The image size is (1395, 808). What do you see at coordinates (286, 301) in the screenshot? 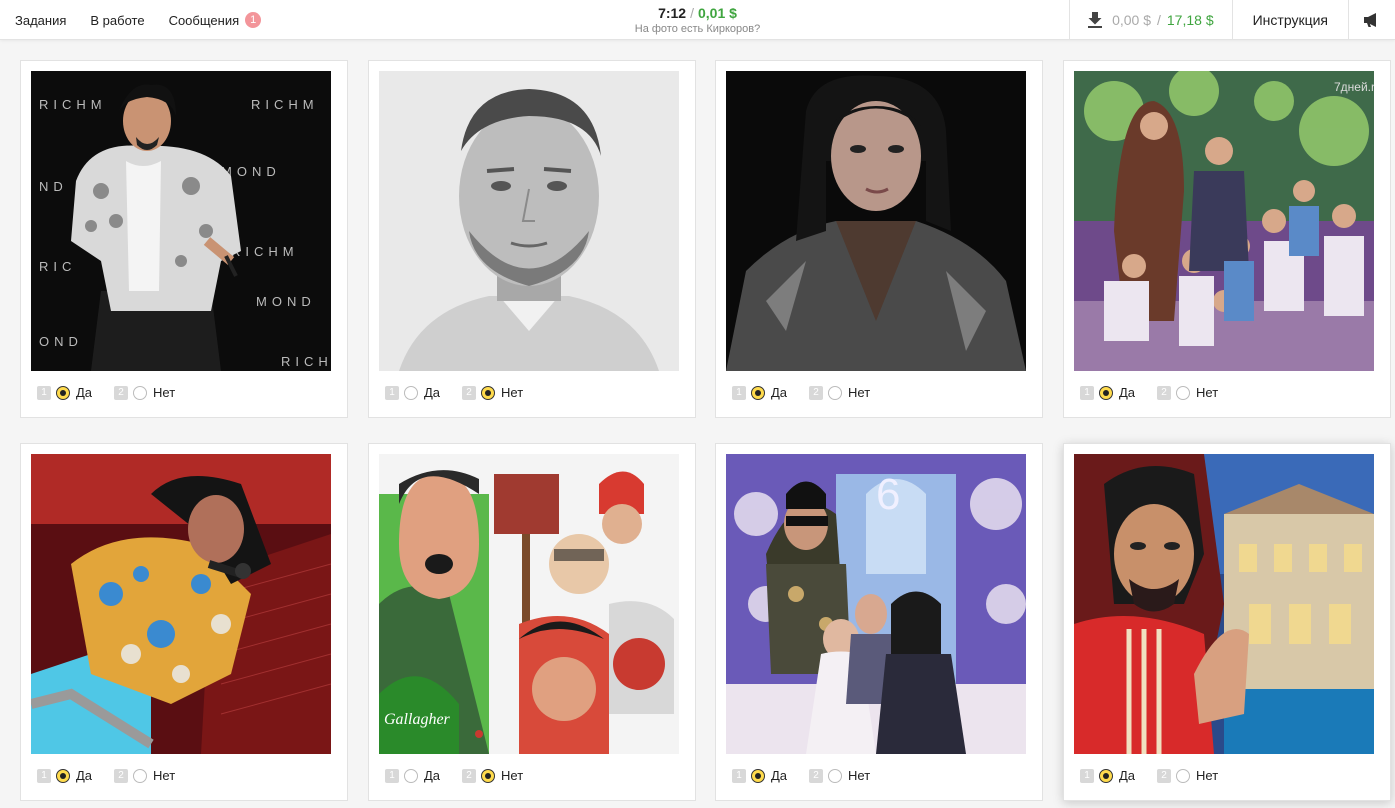
I see `svg-text: MOND` at bounding box center [286, 301].